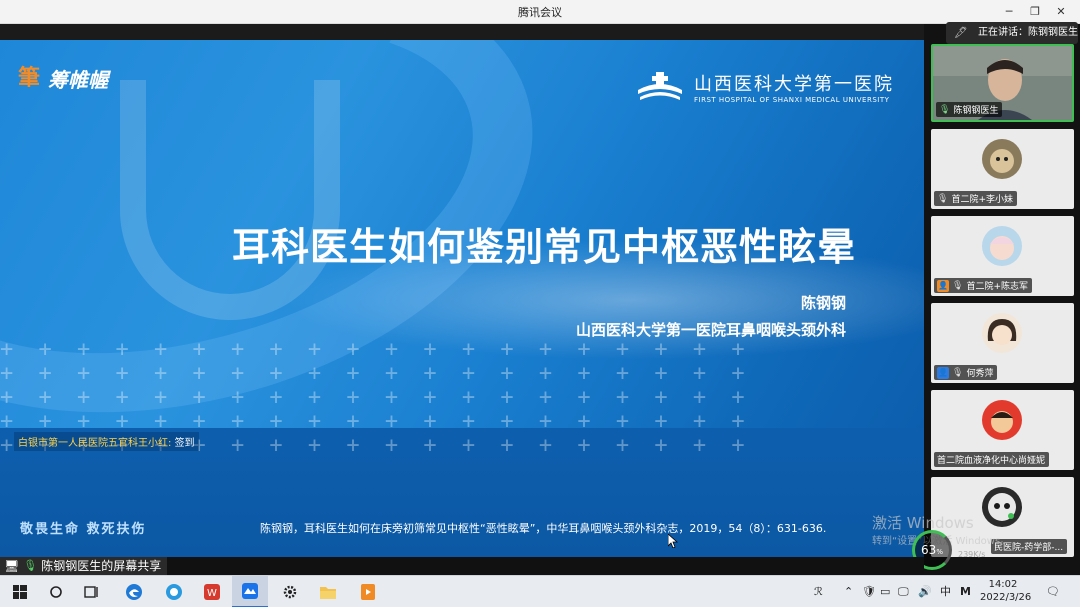  I want to click on participant-name: 何秀萍, so click(980, 374).